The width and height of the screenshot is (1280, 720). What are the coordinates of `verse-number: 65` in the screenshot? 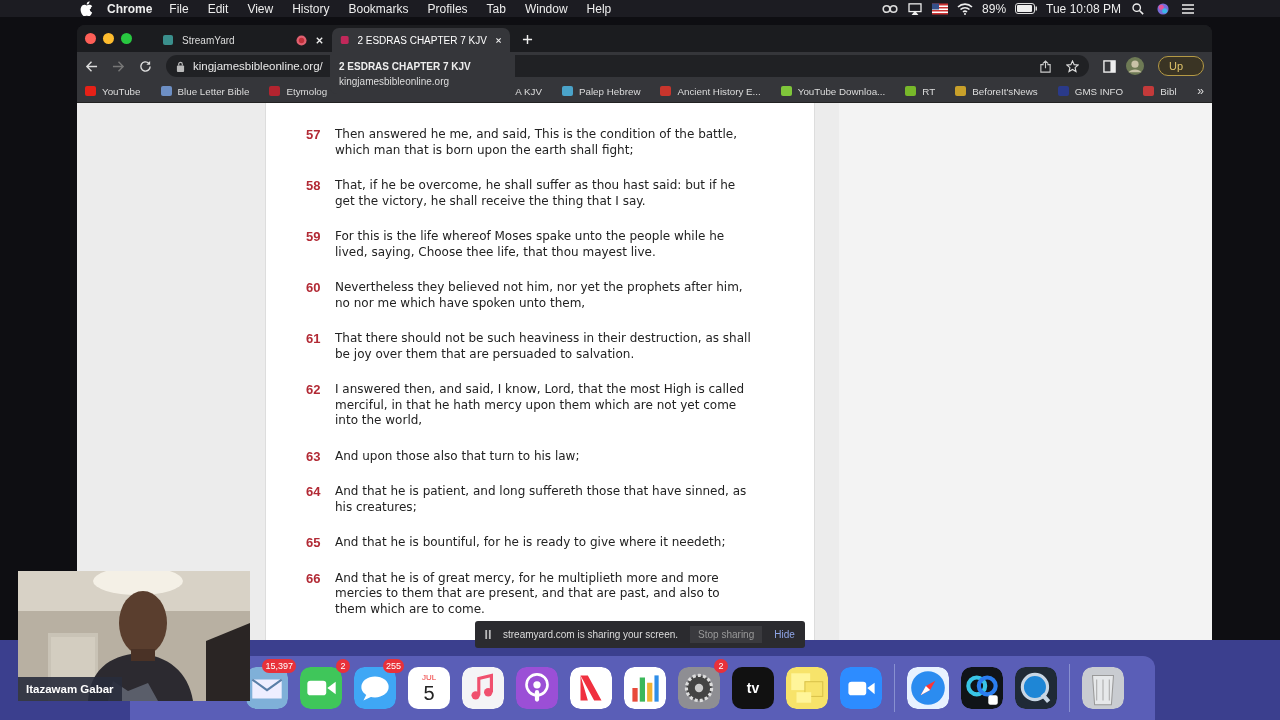 It's located at (314, 543).